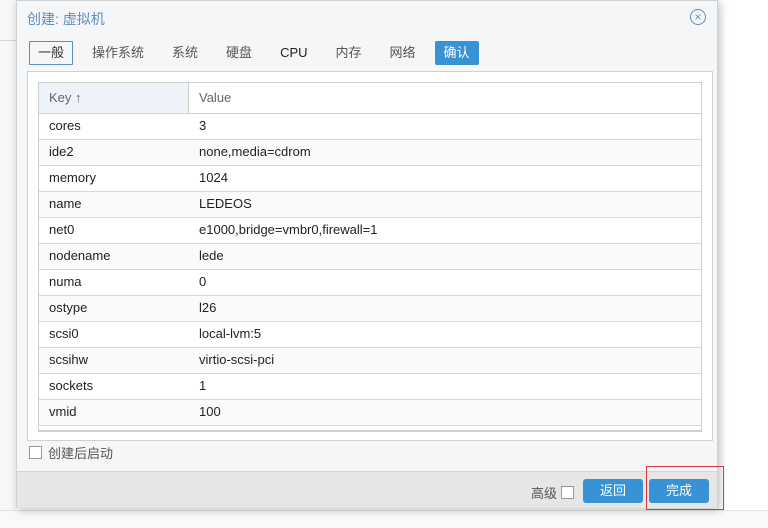 The image size is (768, 528). I want to click on tab-confirm: 确认, so click(456, 53).